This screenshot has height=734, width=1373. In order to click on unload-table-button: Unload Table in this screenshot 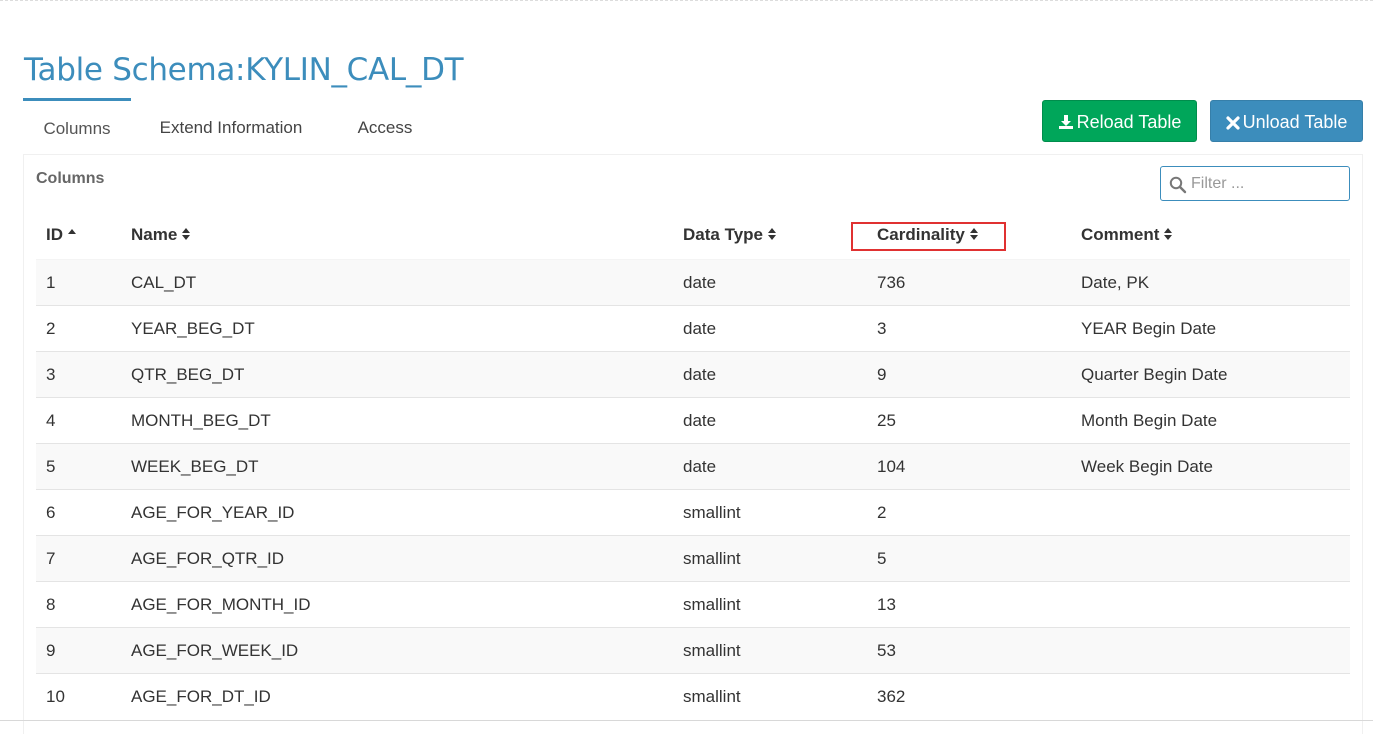, I will do `click(1286, 121)`.